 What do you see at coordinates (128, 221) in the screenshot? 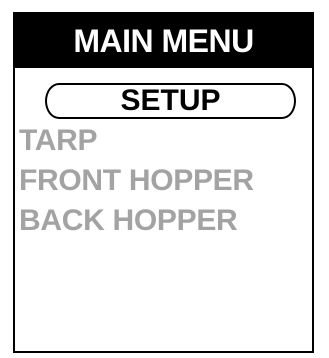
I see `menu-item-back-hopper: BACK HOPPER` at bounding box center [128, 221].